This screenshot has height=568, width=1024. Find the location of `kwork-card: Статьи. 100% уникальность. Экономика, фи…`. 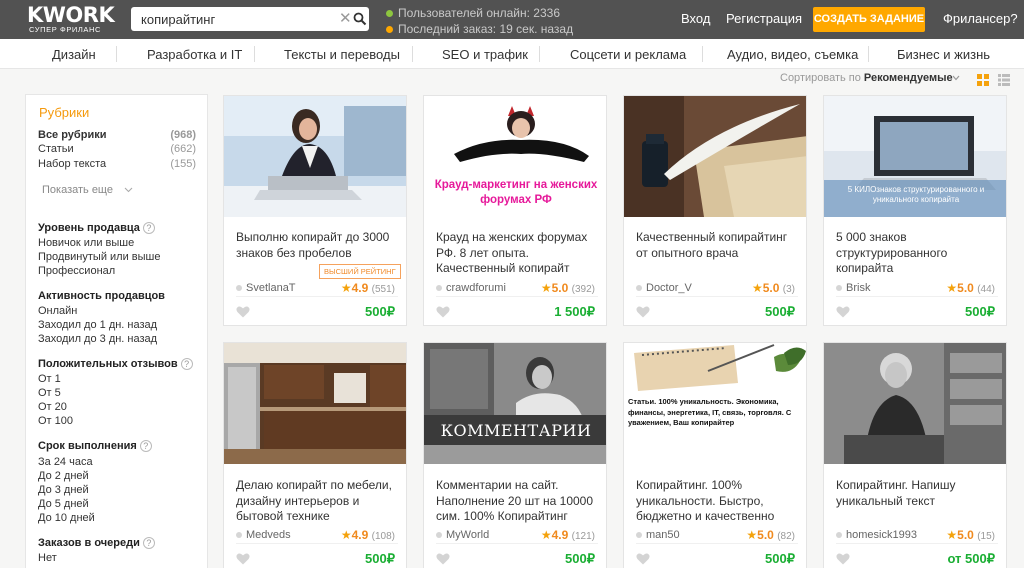

kwork-card: Статьи. 100% уникальность. Экономика, фи… is located at coordinates (715, 455).